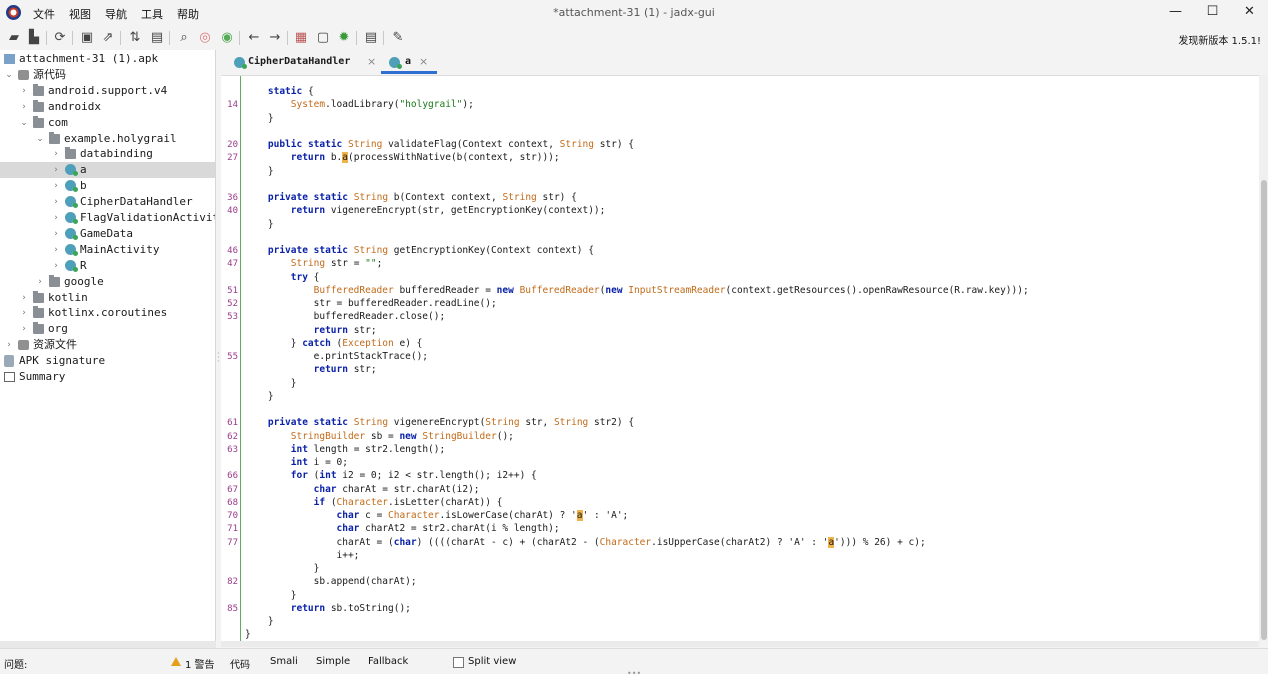  I want to click on code-line: int i = 0;, so click(296, 462).